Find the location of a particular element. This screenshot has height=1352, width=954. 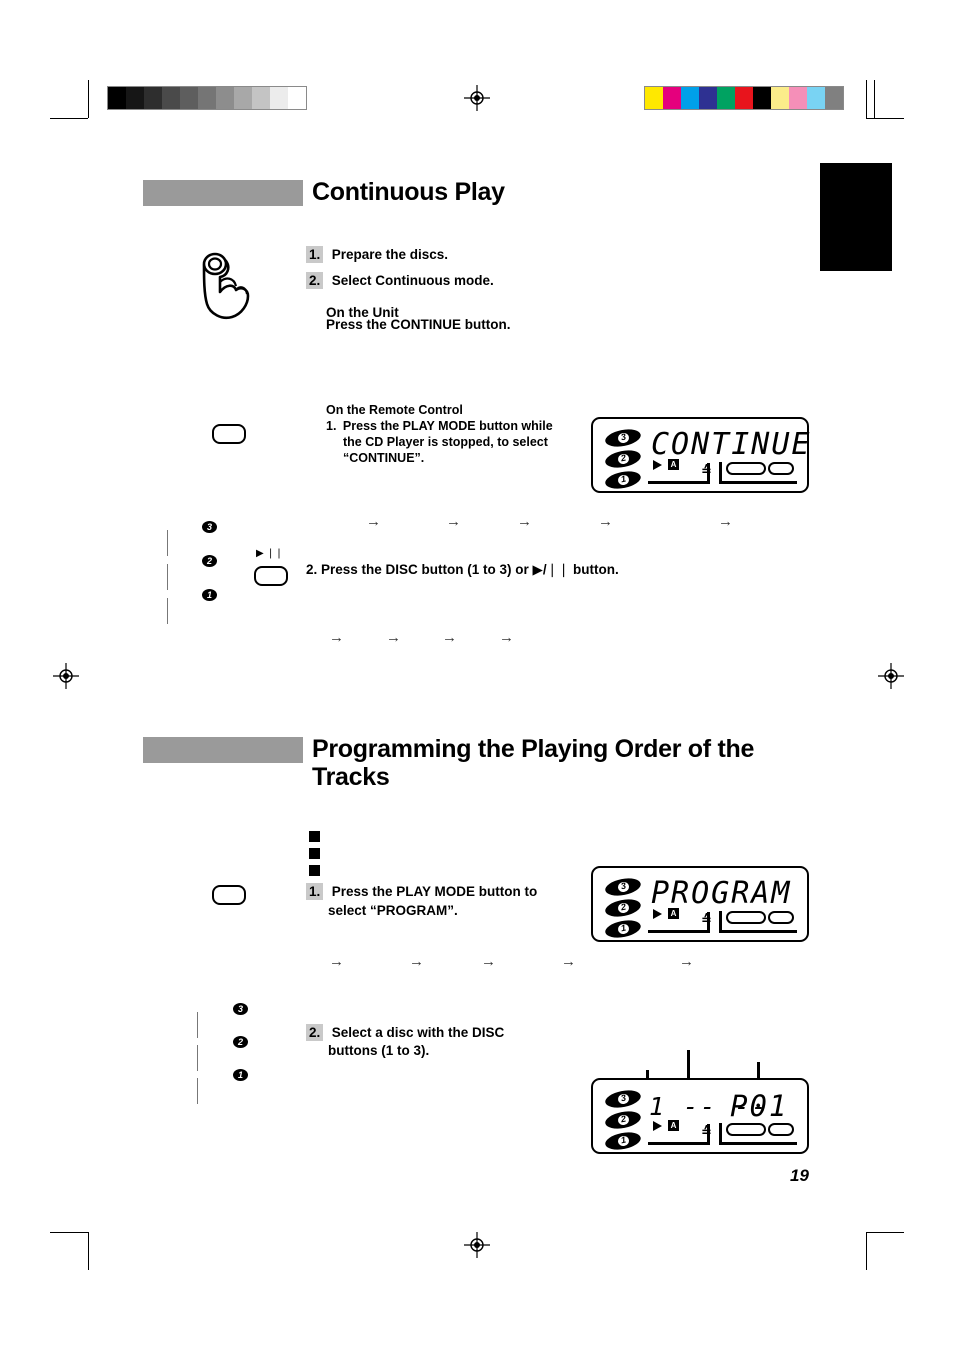

flow-arrow-3-2: → is located at coordinates (416, 961).